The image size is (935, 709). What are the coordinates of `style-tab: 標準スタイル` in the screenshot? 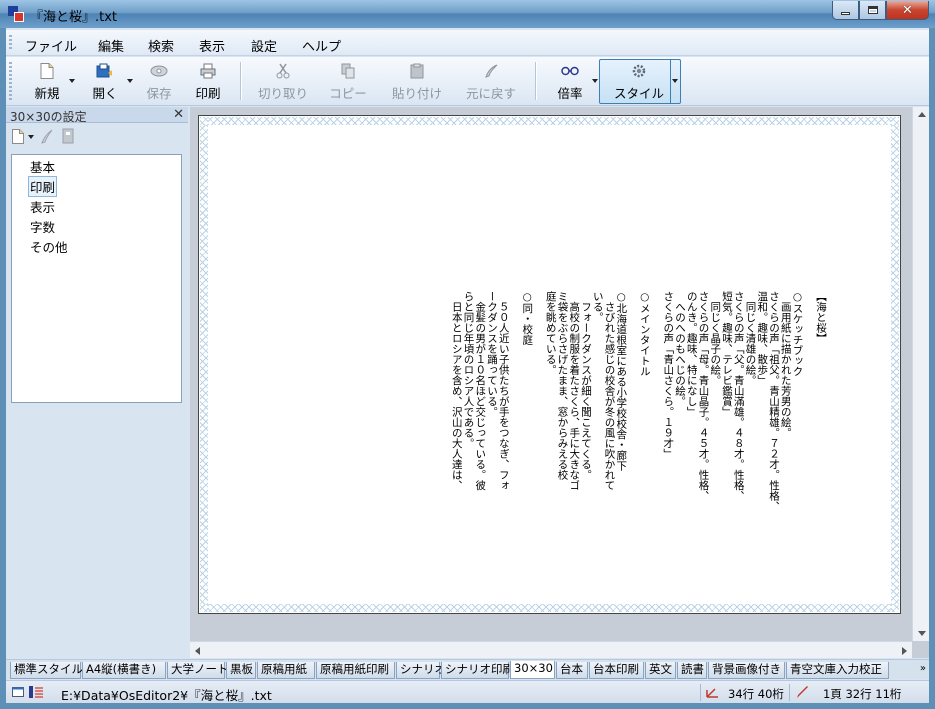 It's located at (46, 670).